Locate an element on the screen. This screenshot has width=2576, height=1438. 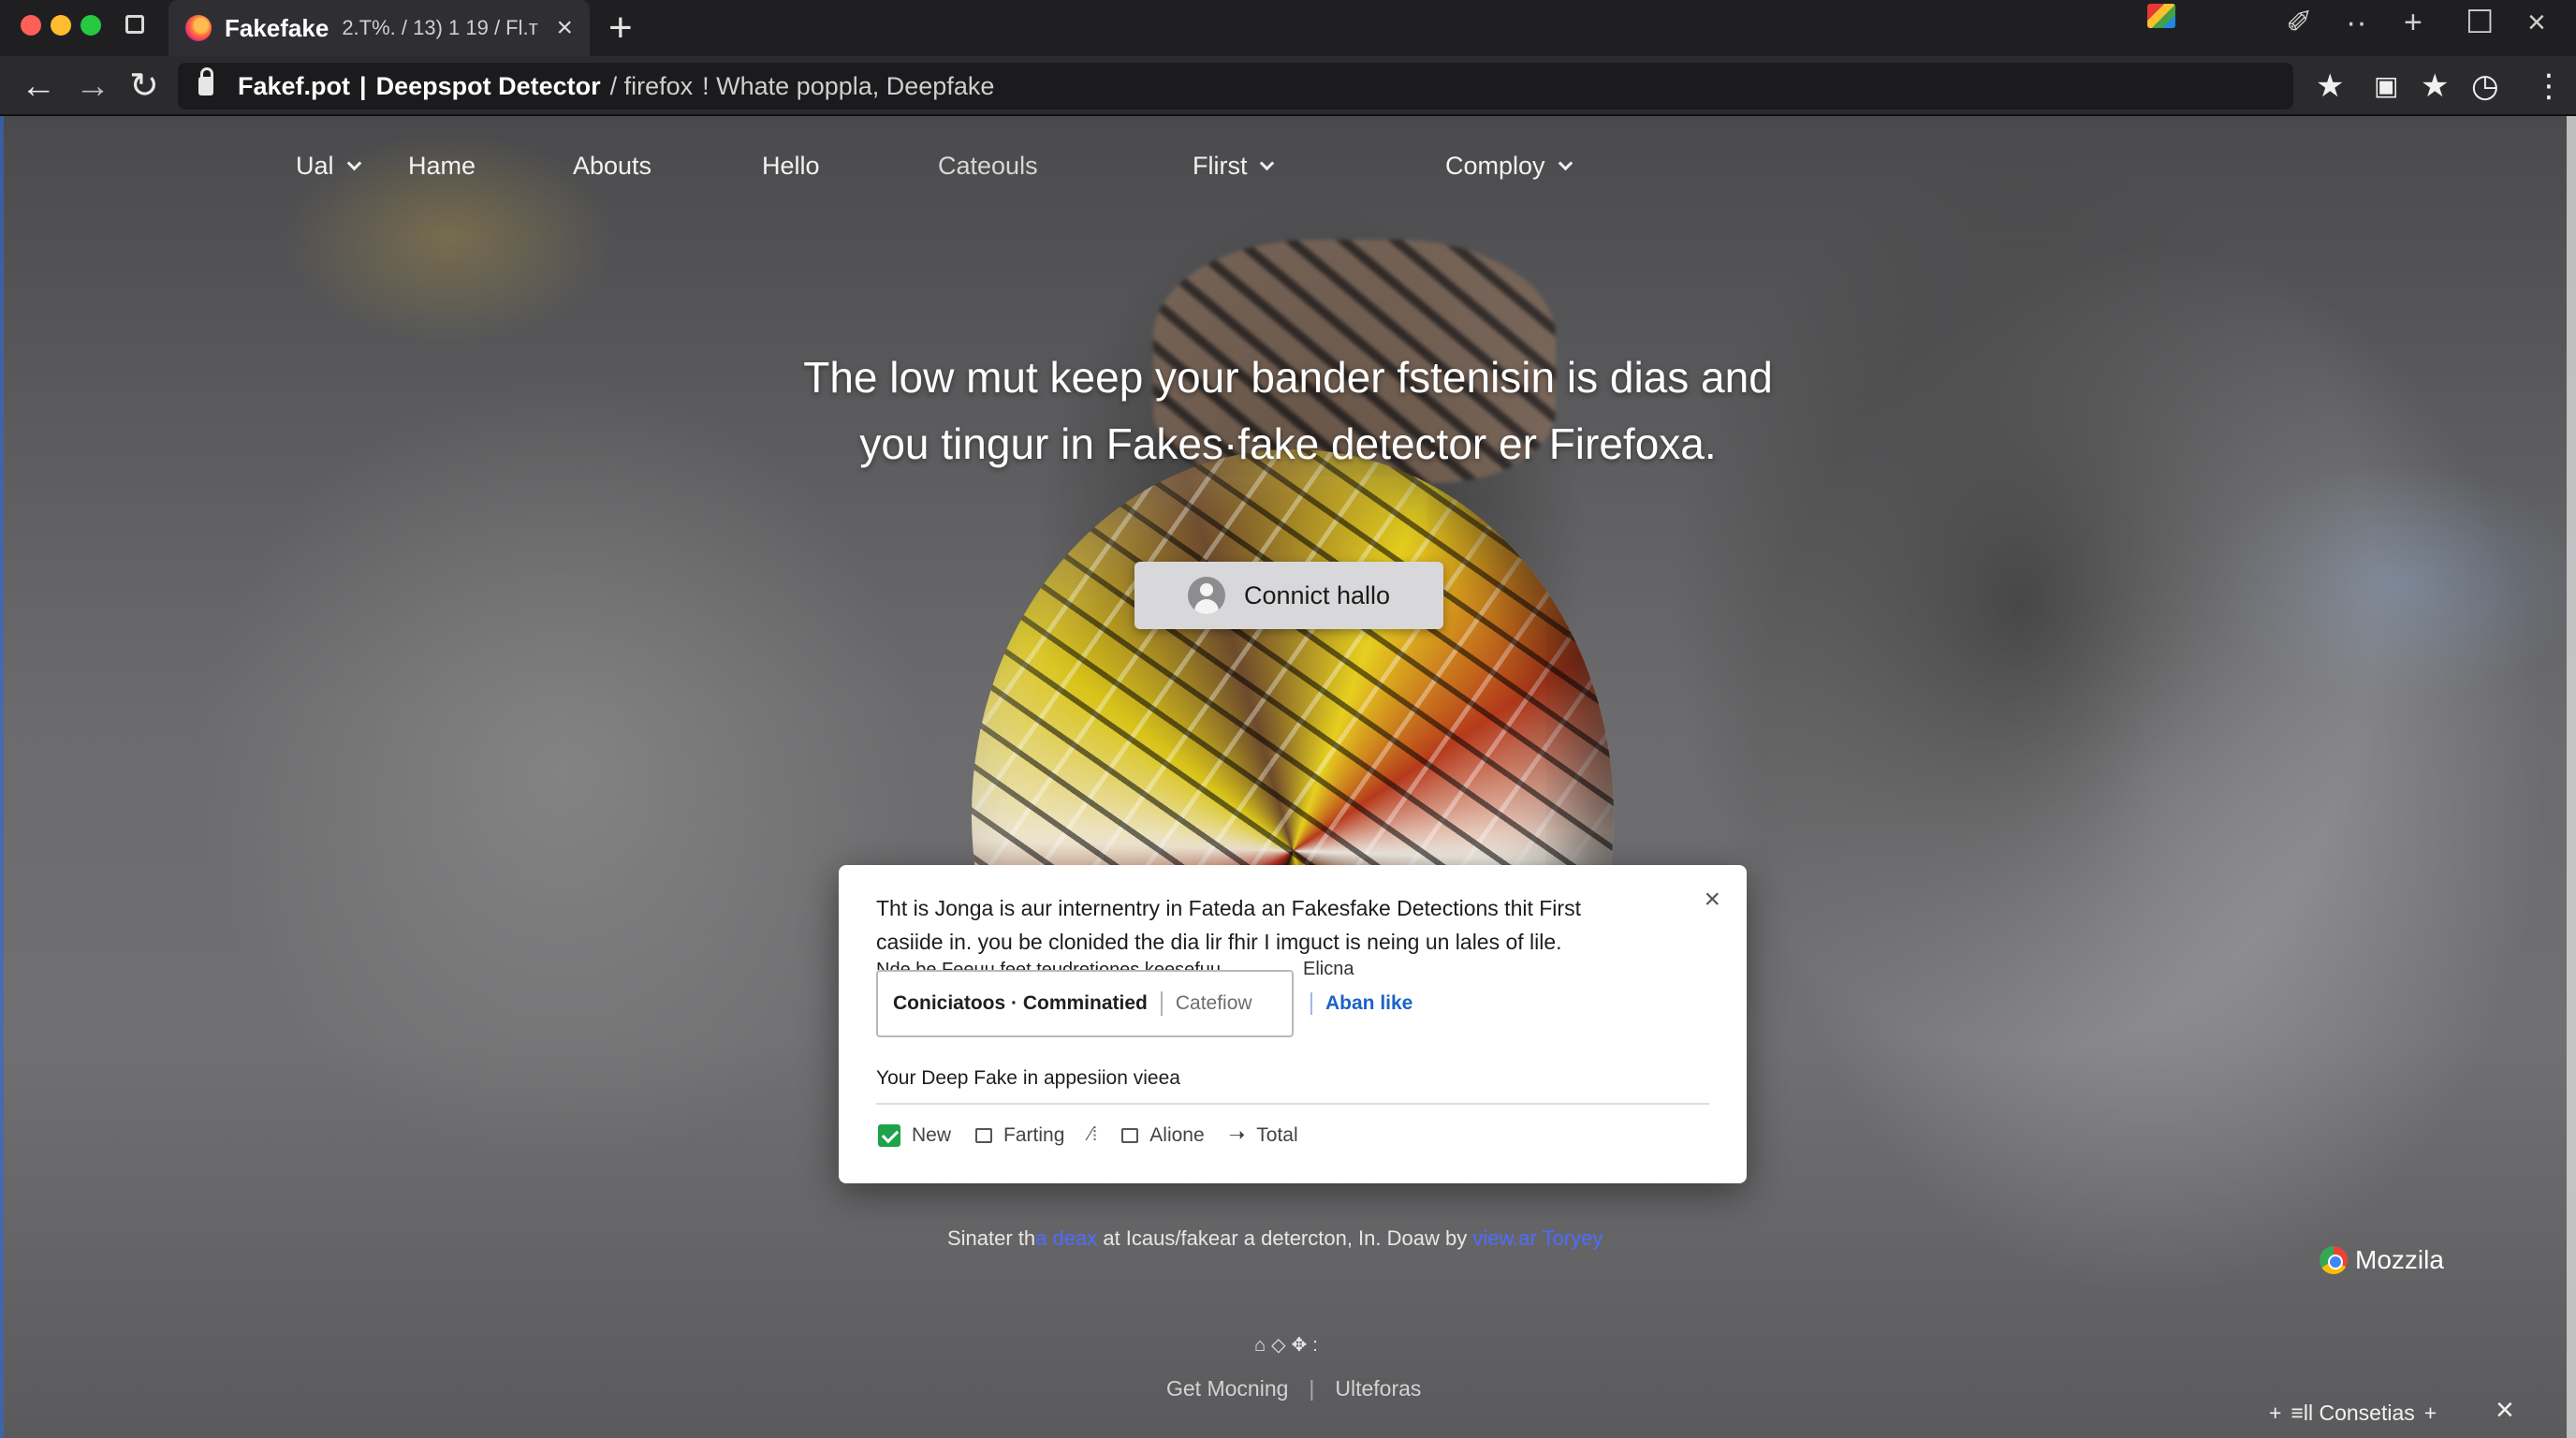
option-new-label: New is located at coordinates (932, 1134).